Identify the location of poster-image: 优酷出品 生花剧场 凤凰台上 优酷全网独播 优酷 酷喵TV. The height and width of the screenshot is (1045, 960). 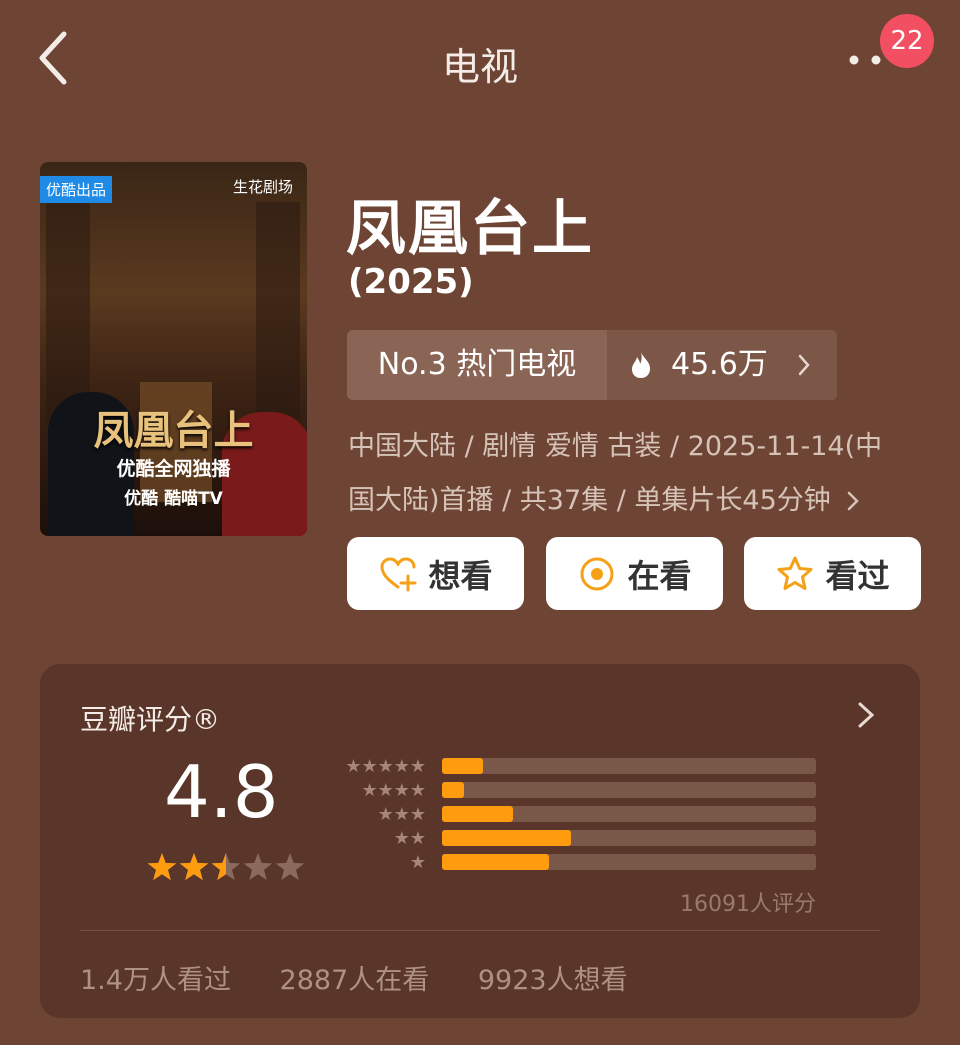
(173, 349).